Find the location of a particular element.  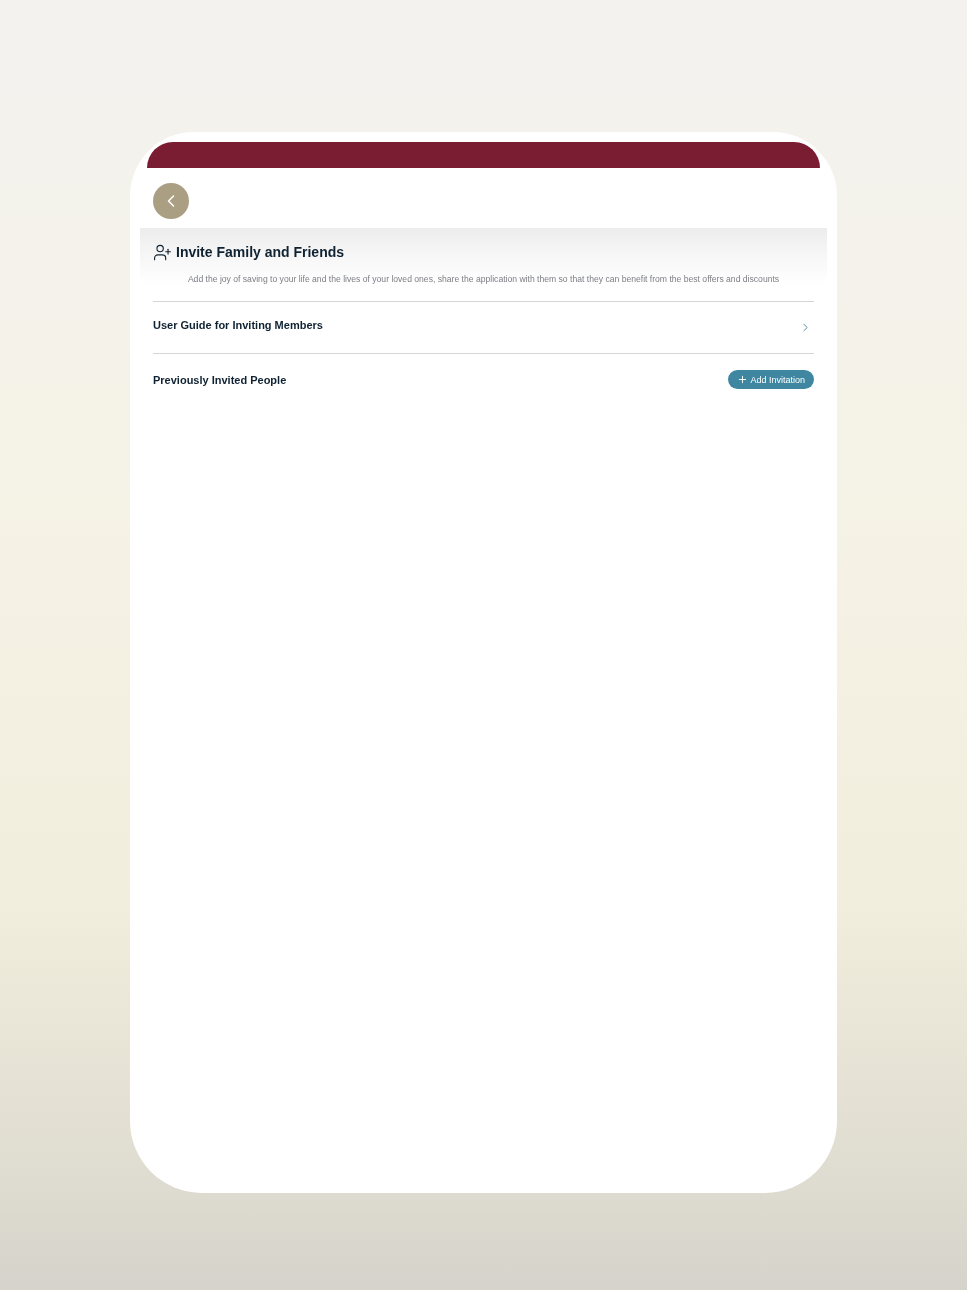

plus-icon is located at coordinates (743, 379).